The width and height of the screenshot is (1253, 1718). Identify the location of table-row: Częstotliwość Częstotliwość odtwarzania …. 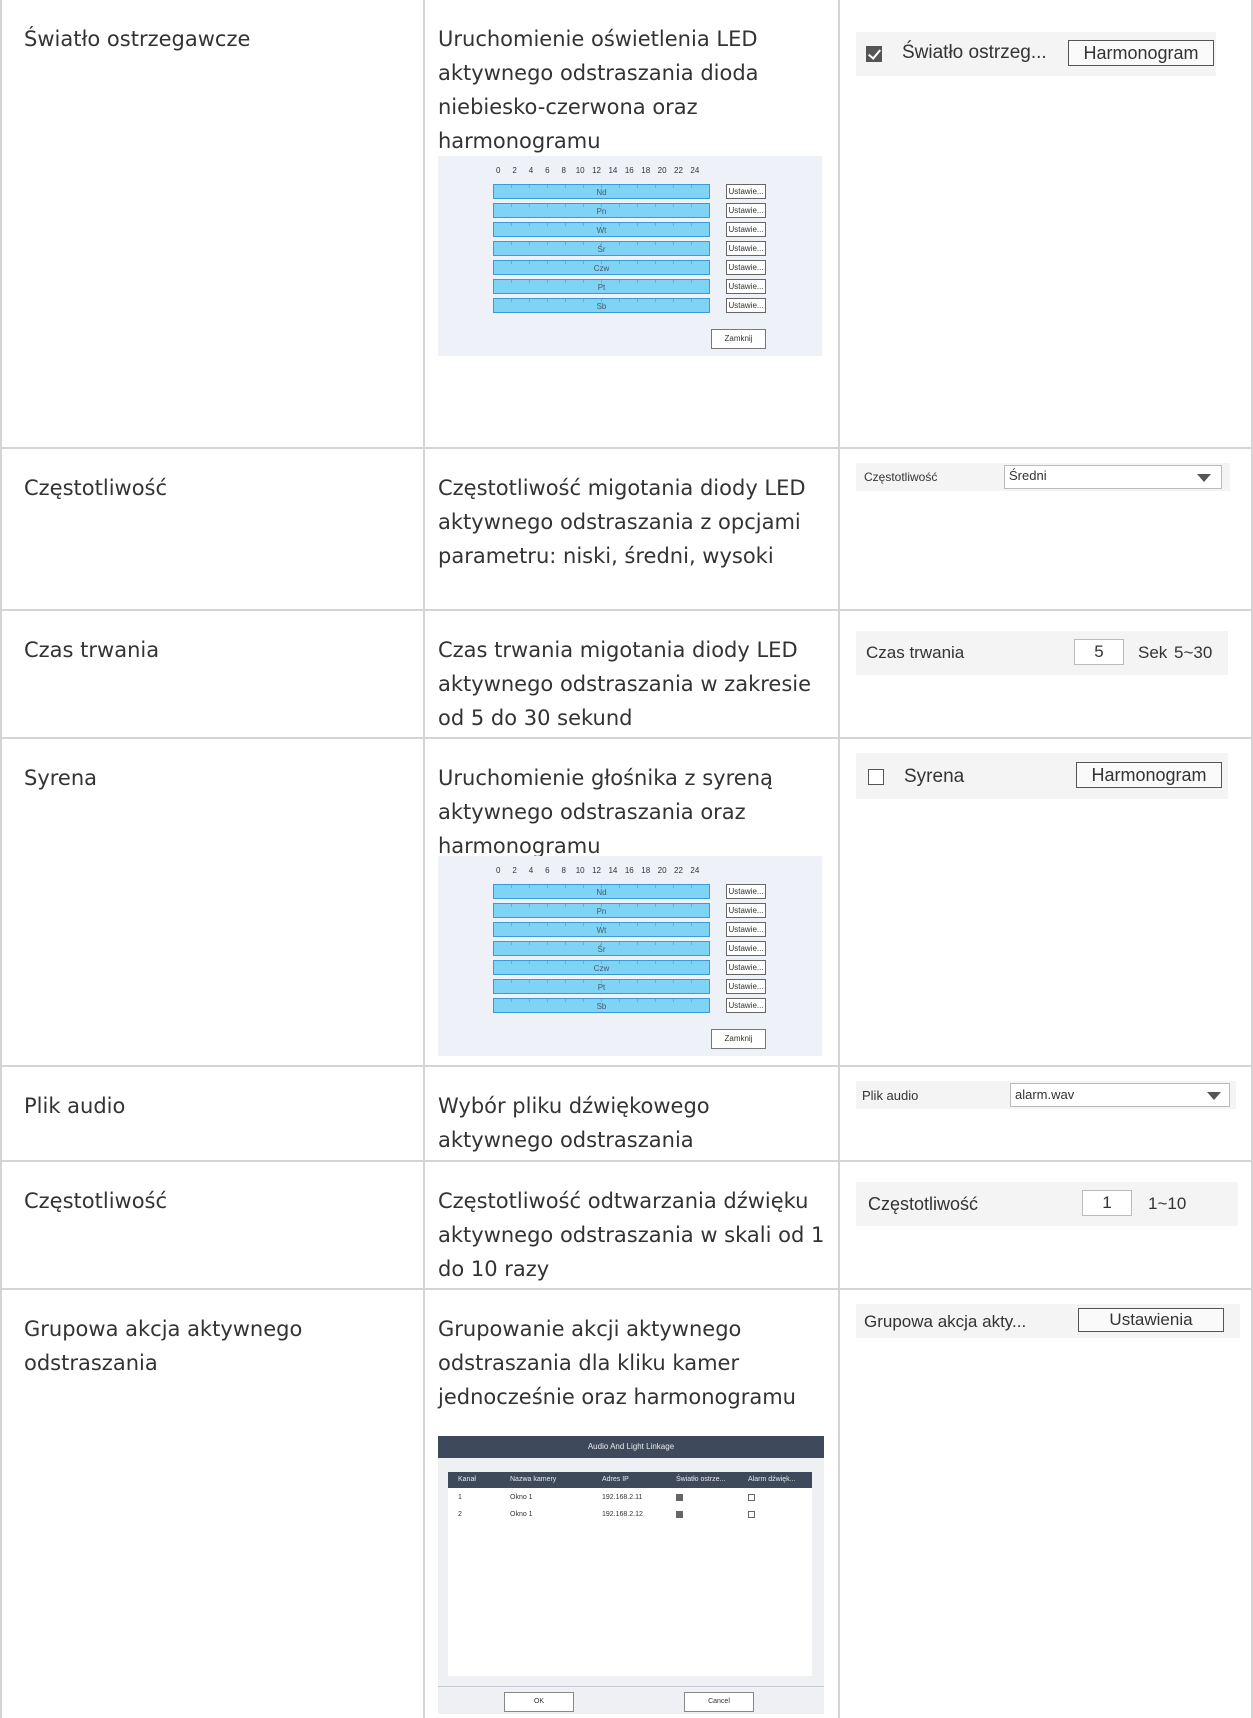
(626, 1226).